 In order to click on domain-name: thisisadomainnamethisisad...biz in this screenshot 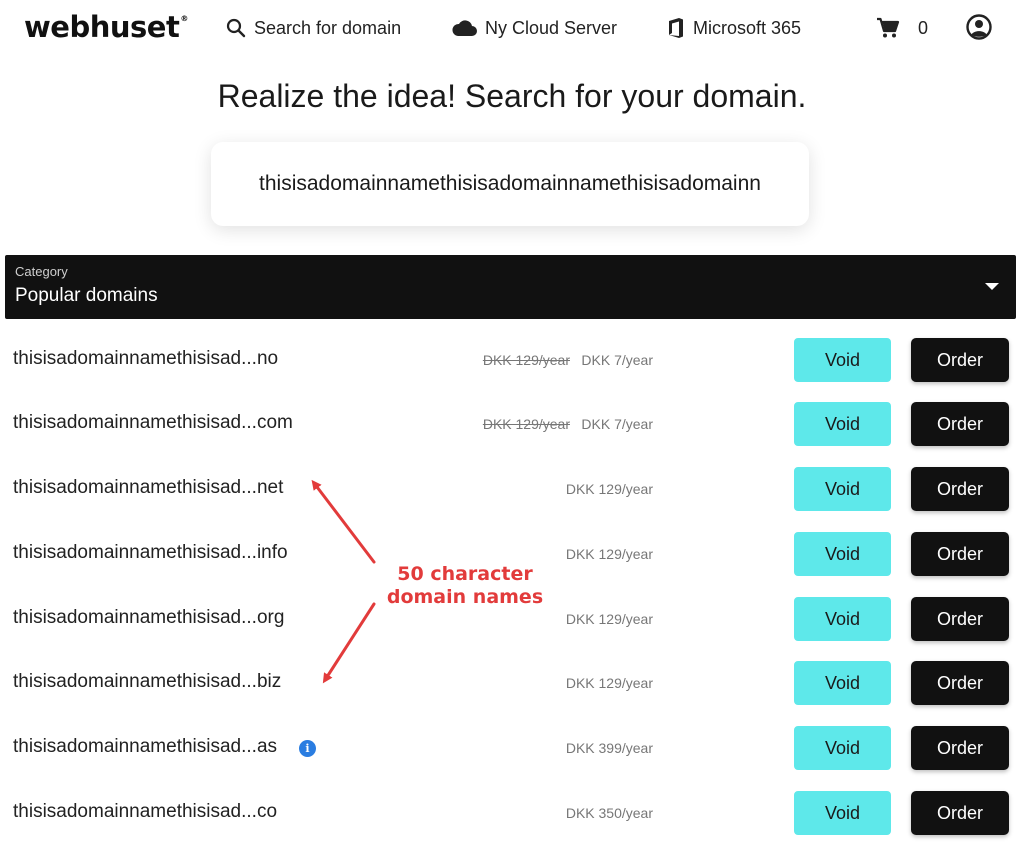, I will do `click(147, 681)`.